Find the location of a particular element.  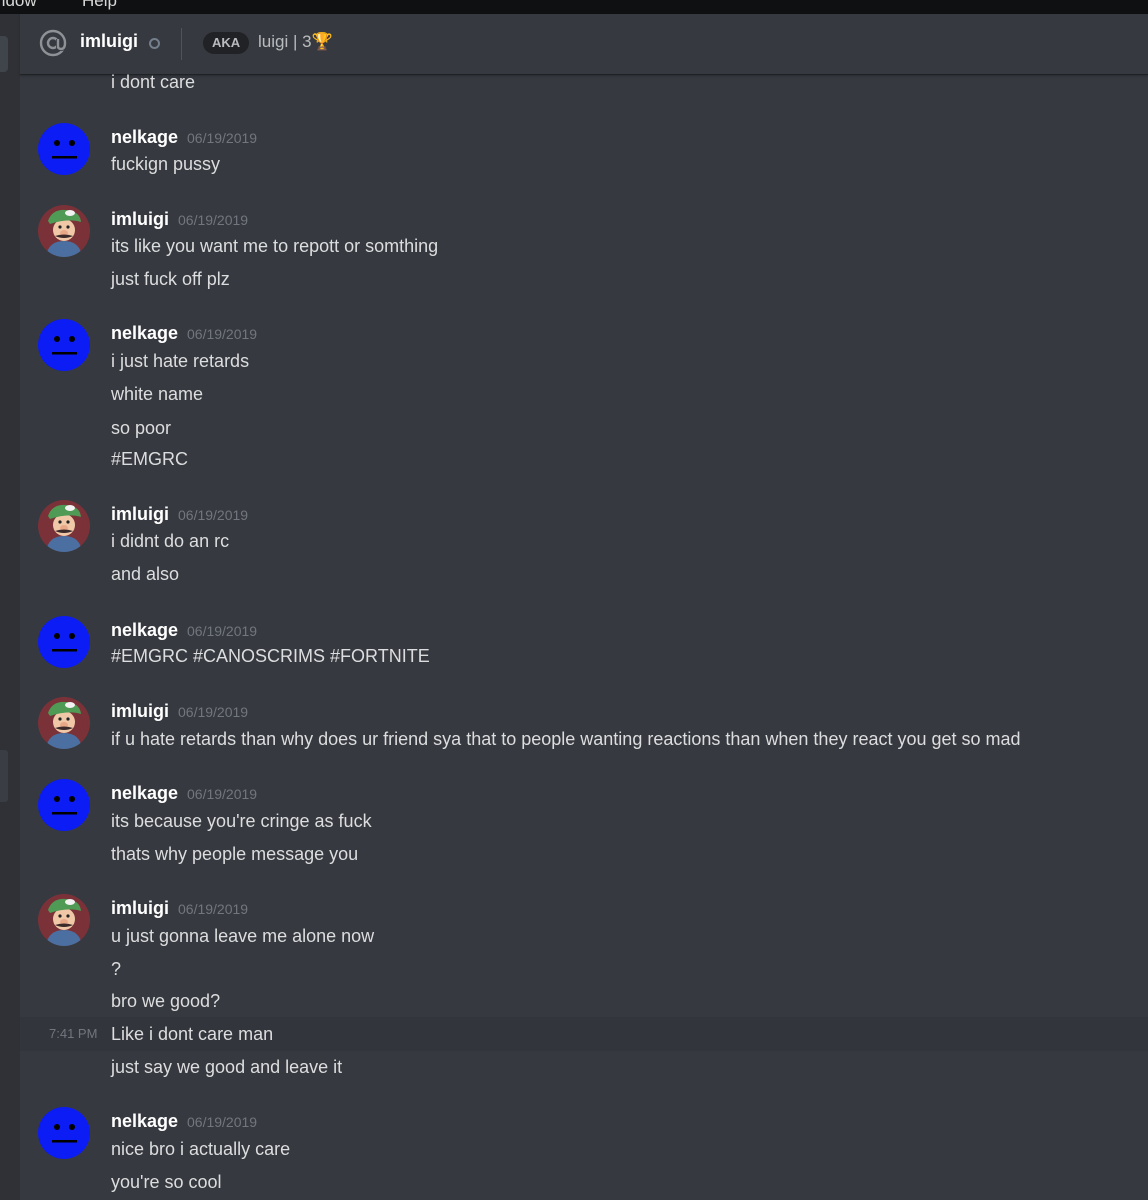

message-text: its because you're cringe as fuck is located at coordinates (241, 821).